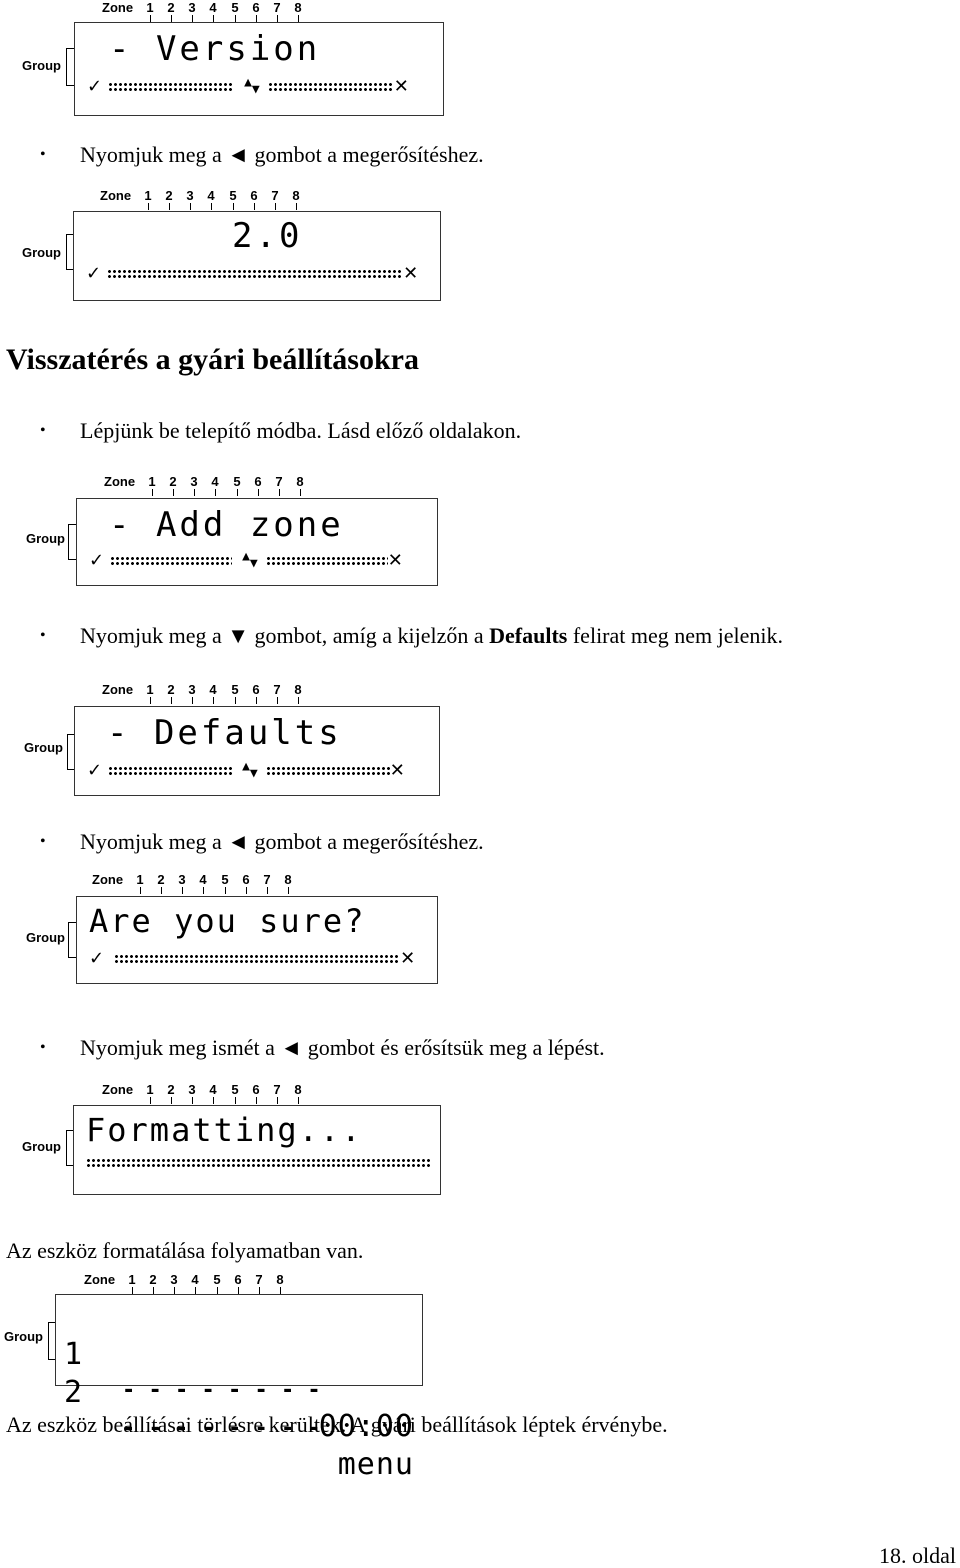 The width and height of the screenshot is (960, 1568). Describe the element at coordinates (227, 921) in the screenshot. I see `lcd-line-1: Are you sure?` at that location.